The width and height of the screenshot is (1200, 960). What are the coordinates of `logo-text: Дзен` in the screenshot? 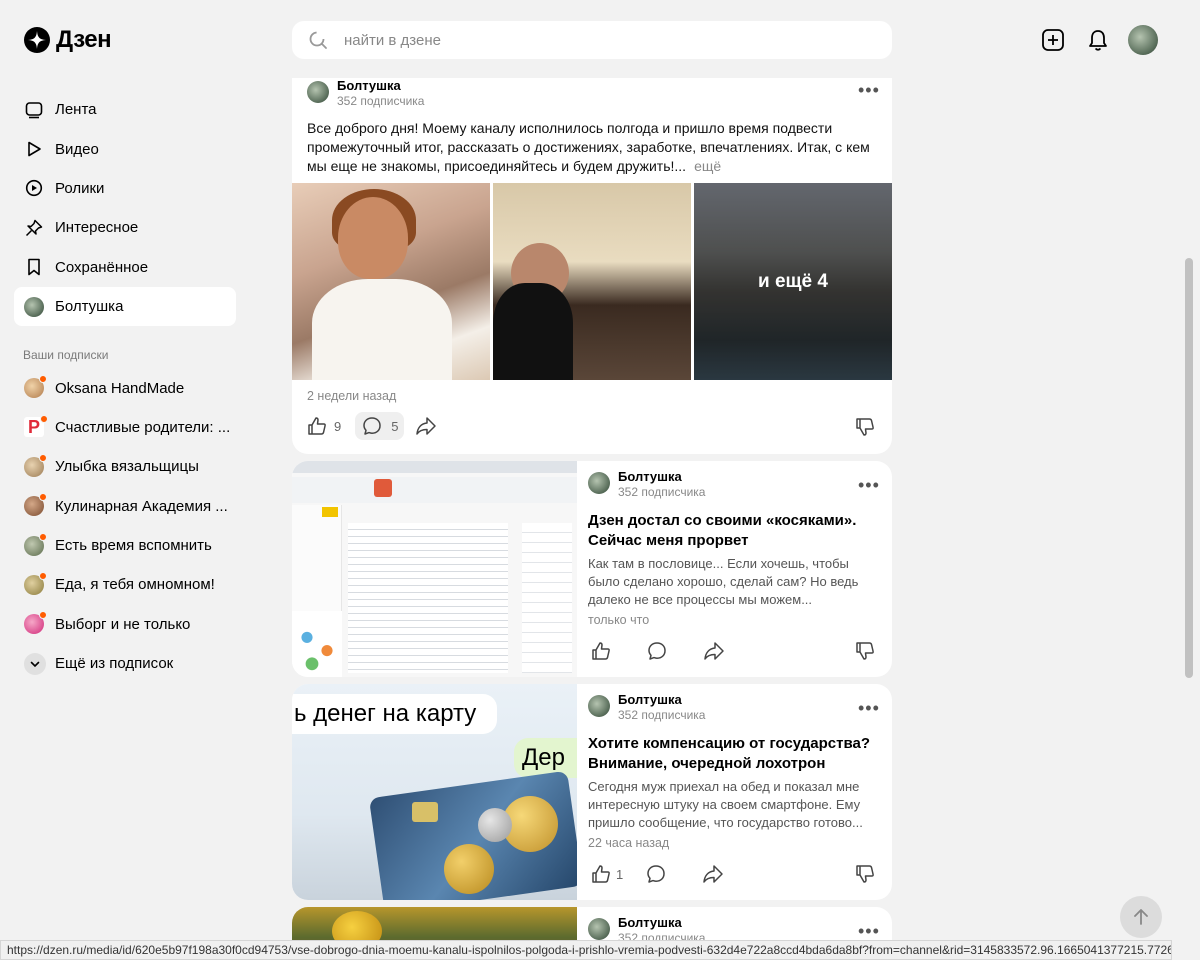 It's located at (84, 39).